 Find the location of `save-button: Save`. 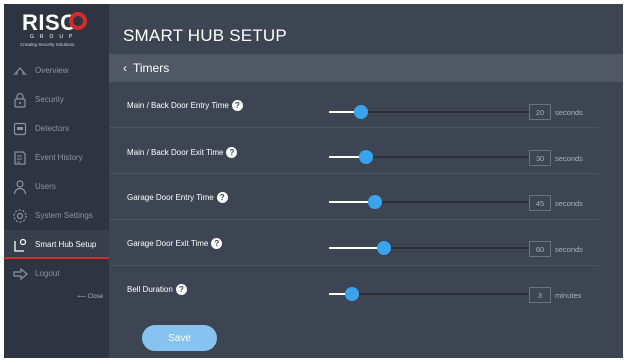

save-button: Save is located at coordinates (179, 338).